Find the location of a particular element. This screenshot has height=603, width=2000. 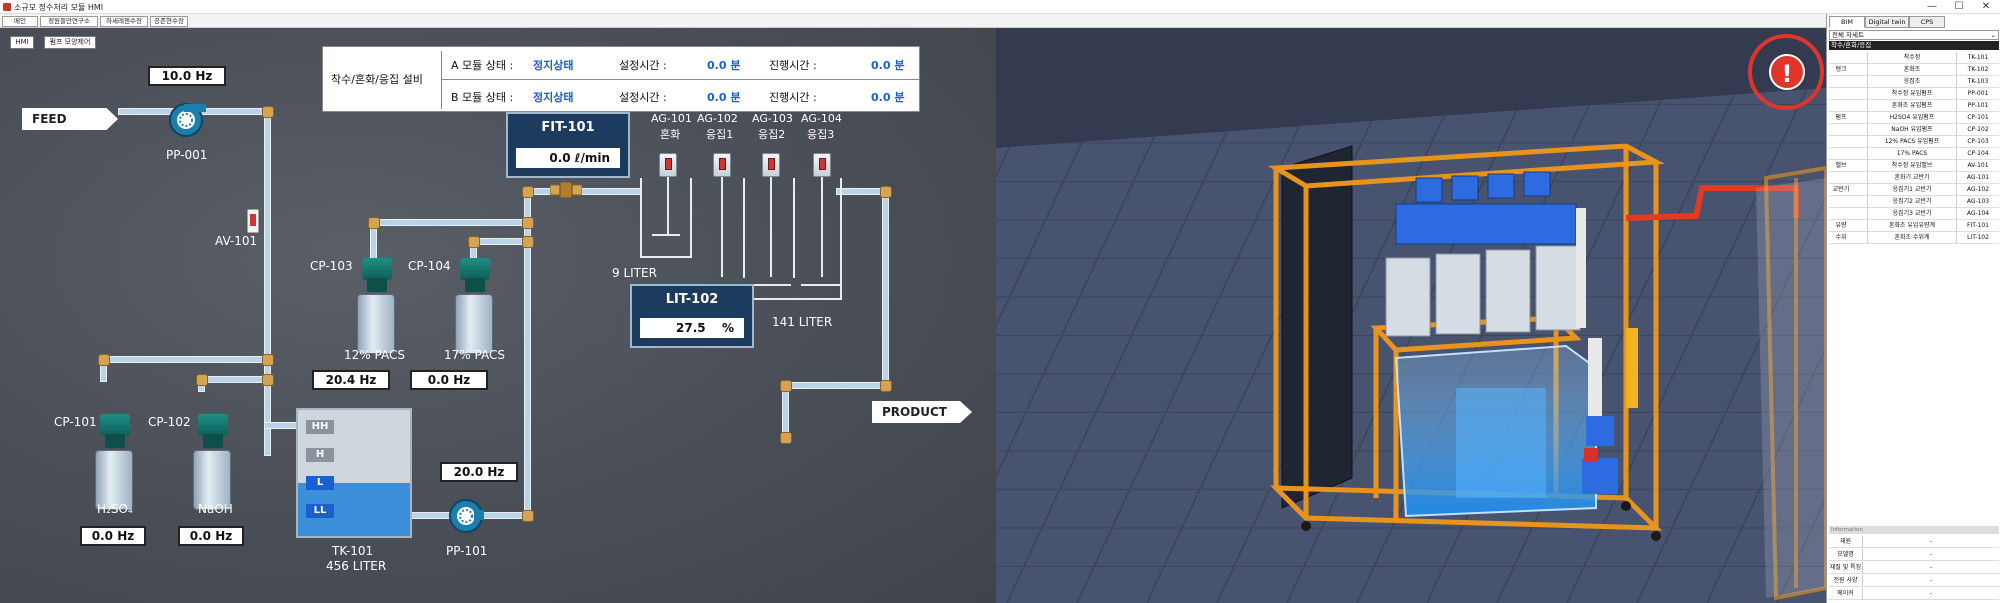

equipment-dropdown: 전체 차세트 ⌄ is located at coordinates (1914, 35).